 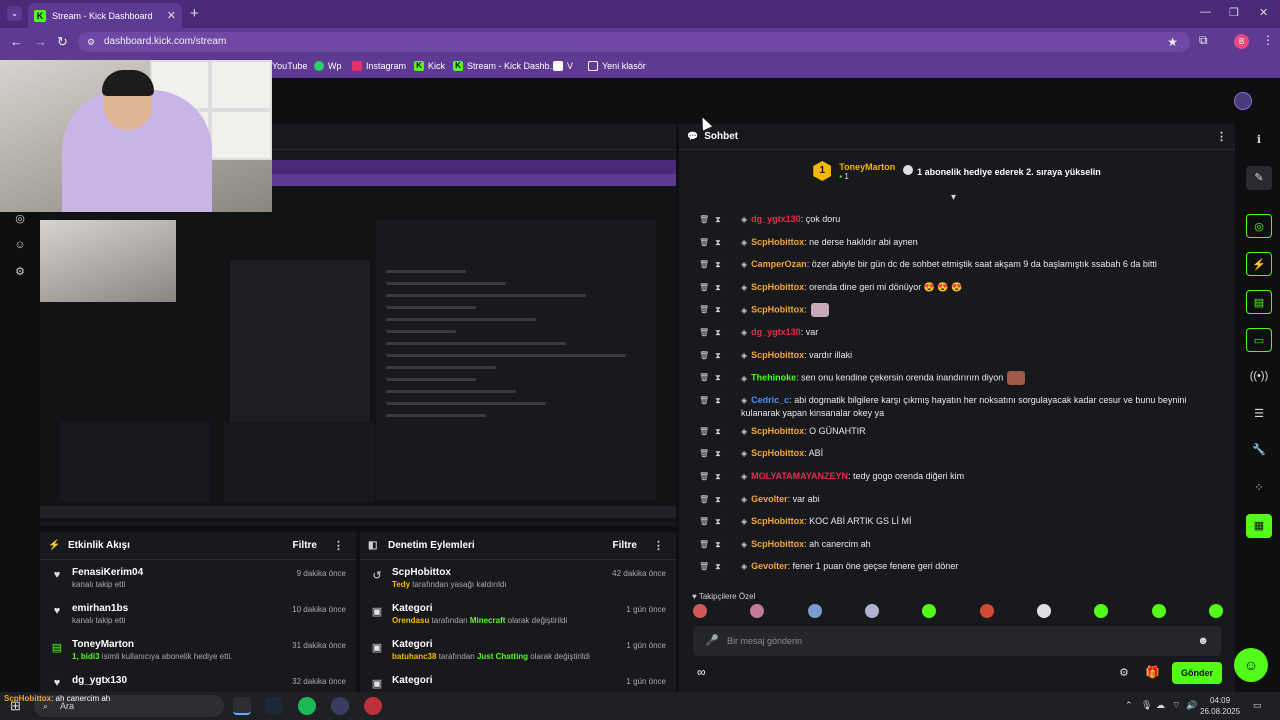 I want to click on gift-sub-icon: 🎁, so click(x=1152, y=672).